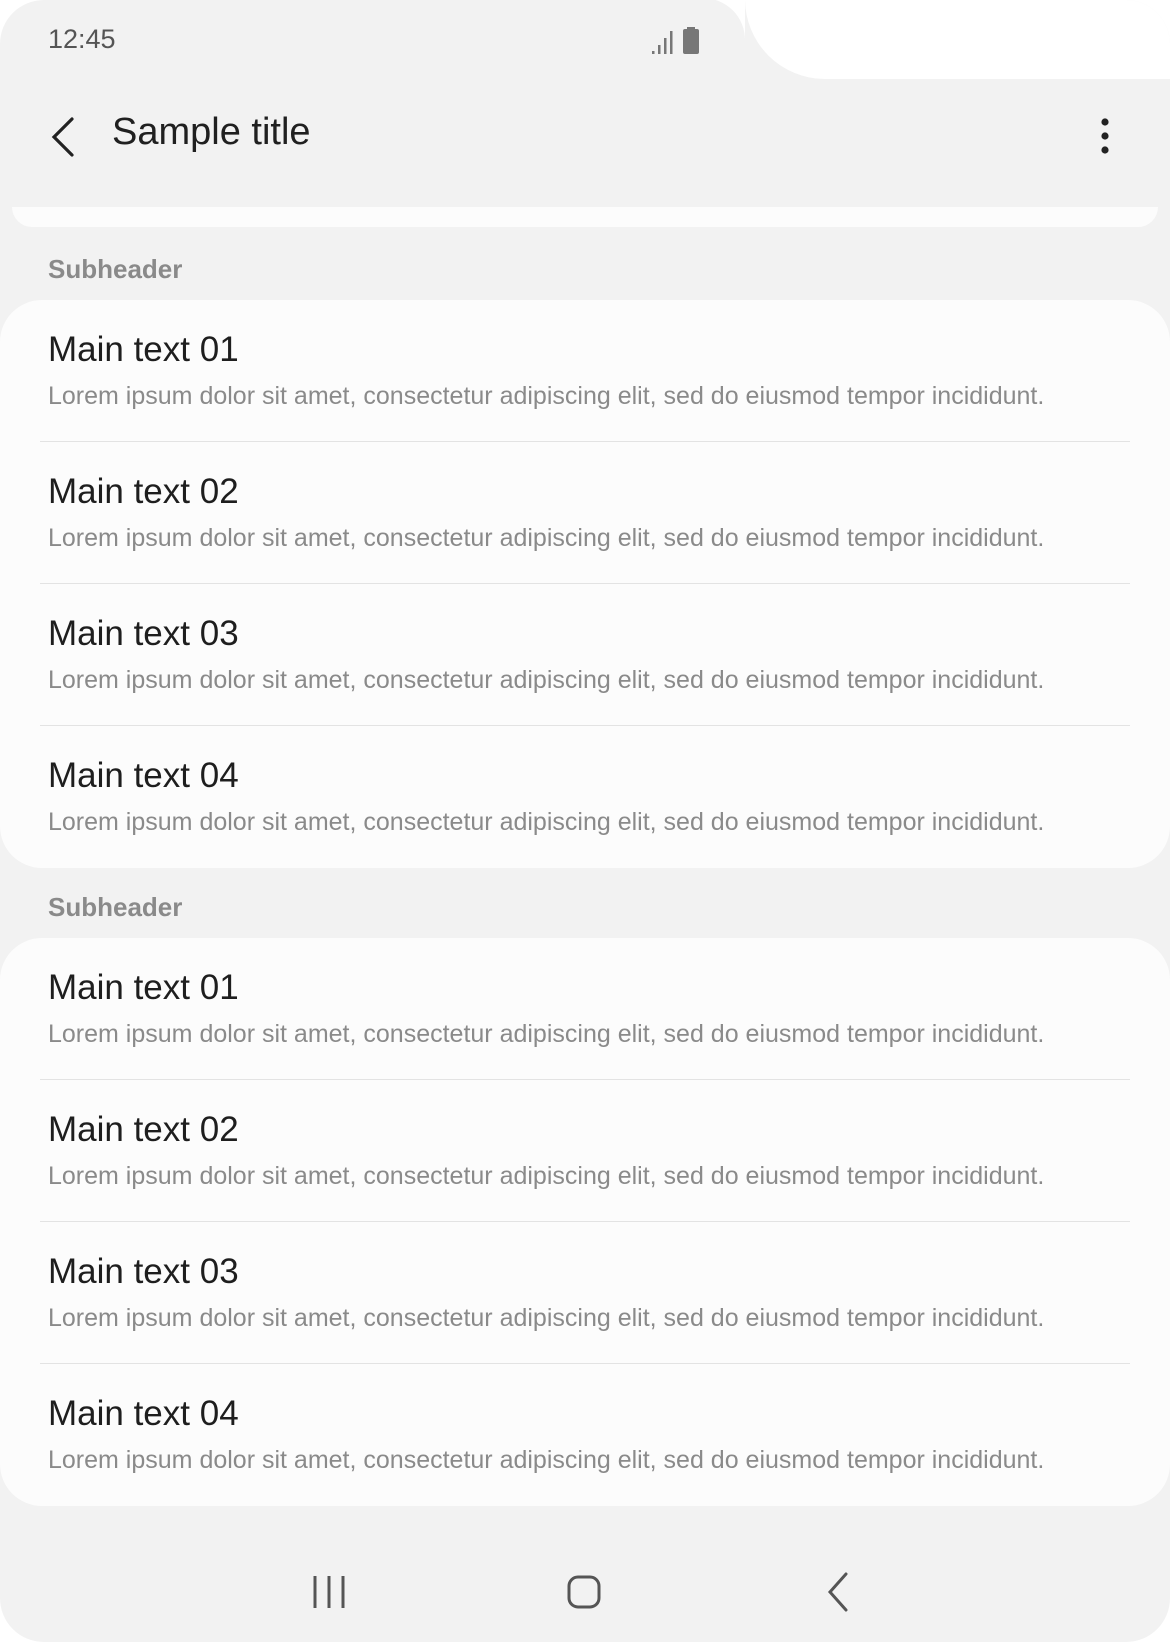 This screenshot has height=1642, width=1170. What do you see at coordinates (584, 1592) in the screenshot?
I see `home-icon` at bounding box center [584, 1592].